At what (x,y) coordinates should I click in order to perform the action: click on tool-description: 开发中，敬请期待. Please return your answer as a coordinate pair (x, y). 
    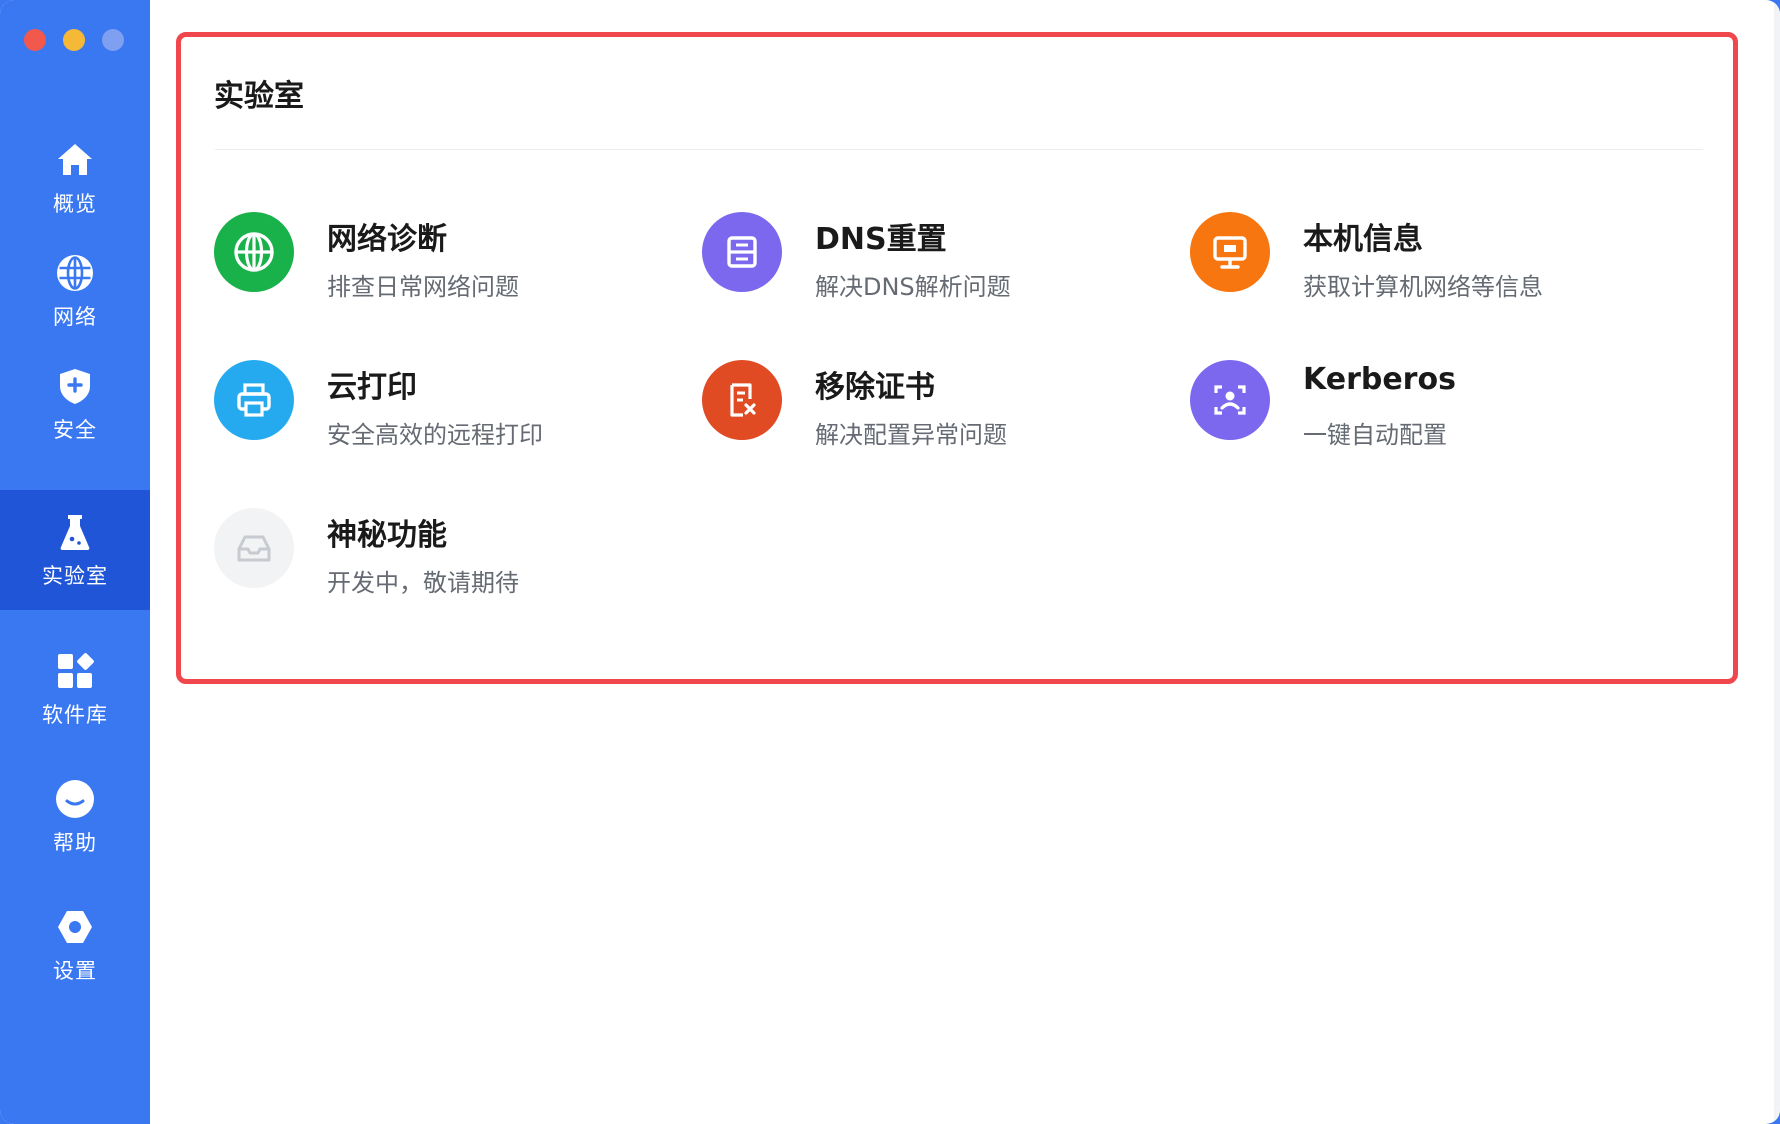
    Looking at the image, I should click on (423, 583).